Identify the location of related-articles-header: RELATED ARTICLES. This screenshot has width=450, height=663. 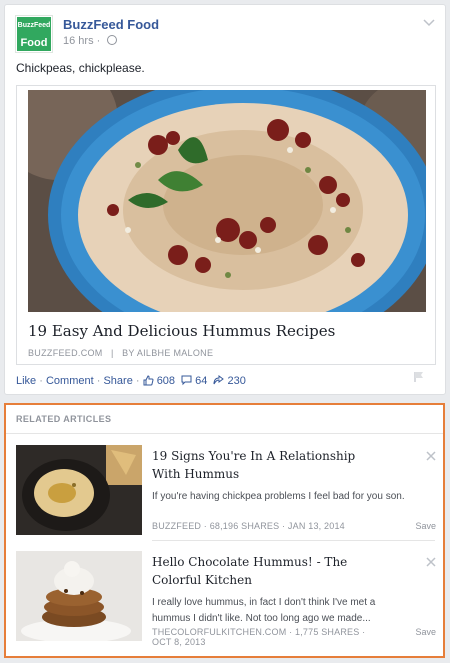
(64, 419).